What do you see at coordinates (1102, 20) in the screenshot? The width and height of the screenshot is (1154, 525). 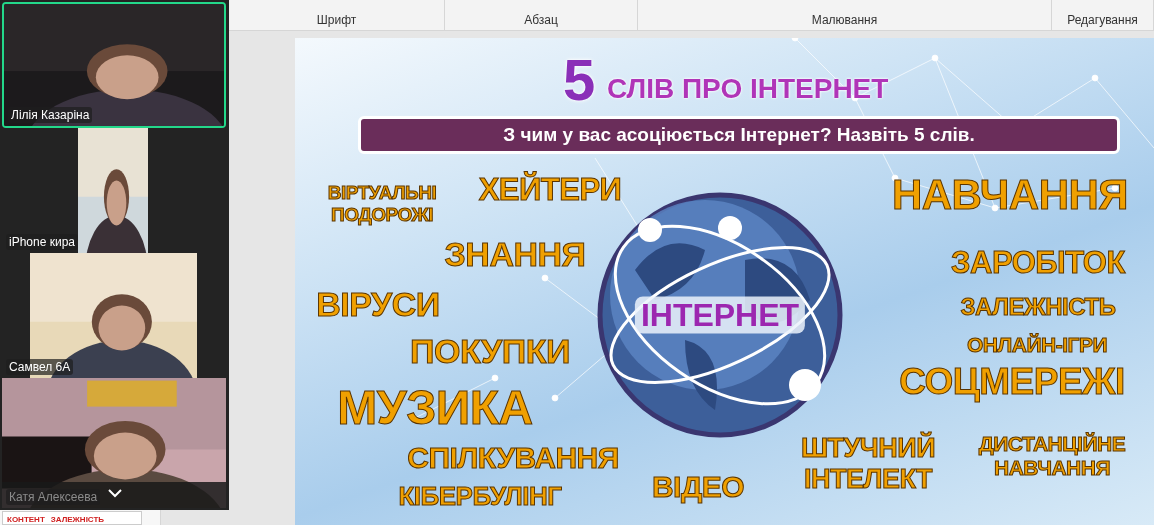 I see `ribbon-group-label: Редагування` at bounding box center [1102, 20].